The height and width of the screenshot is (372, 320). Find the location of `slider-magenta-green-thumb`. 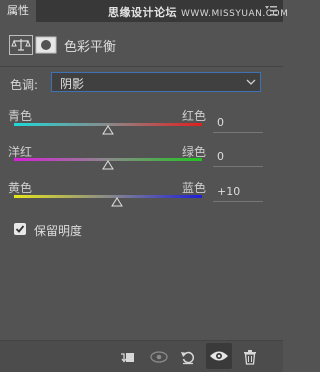

slider-magenta-green-thumb is located at coordinates (108, 165).